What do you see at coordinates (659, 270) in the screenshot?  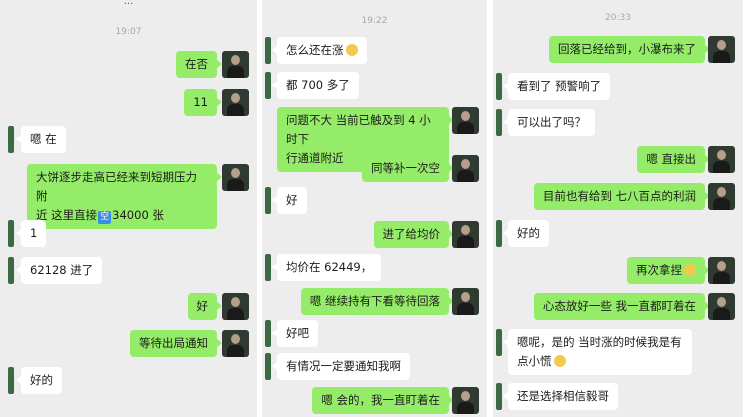 I see `message-text: 再次拿捏` at bounding box center [659, 270].